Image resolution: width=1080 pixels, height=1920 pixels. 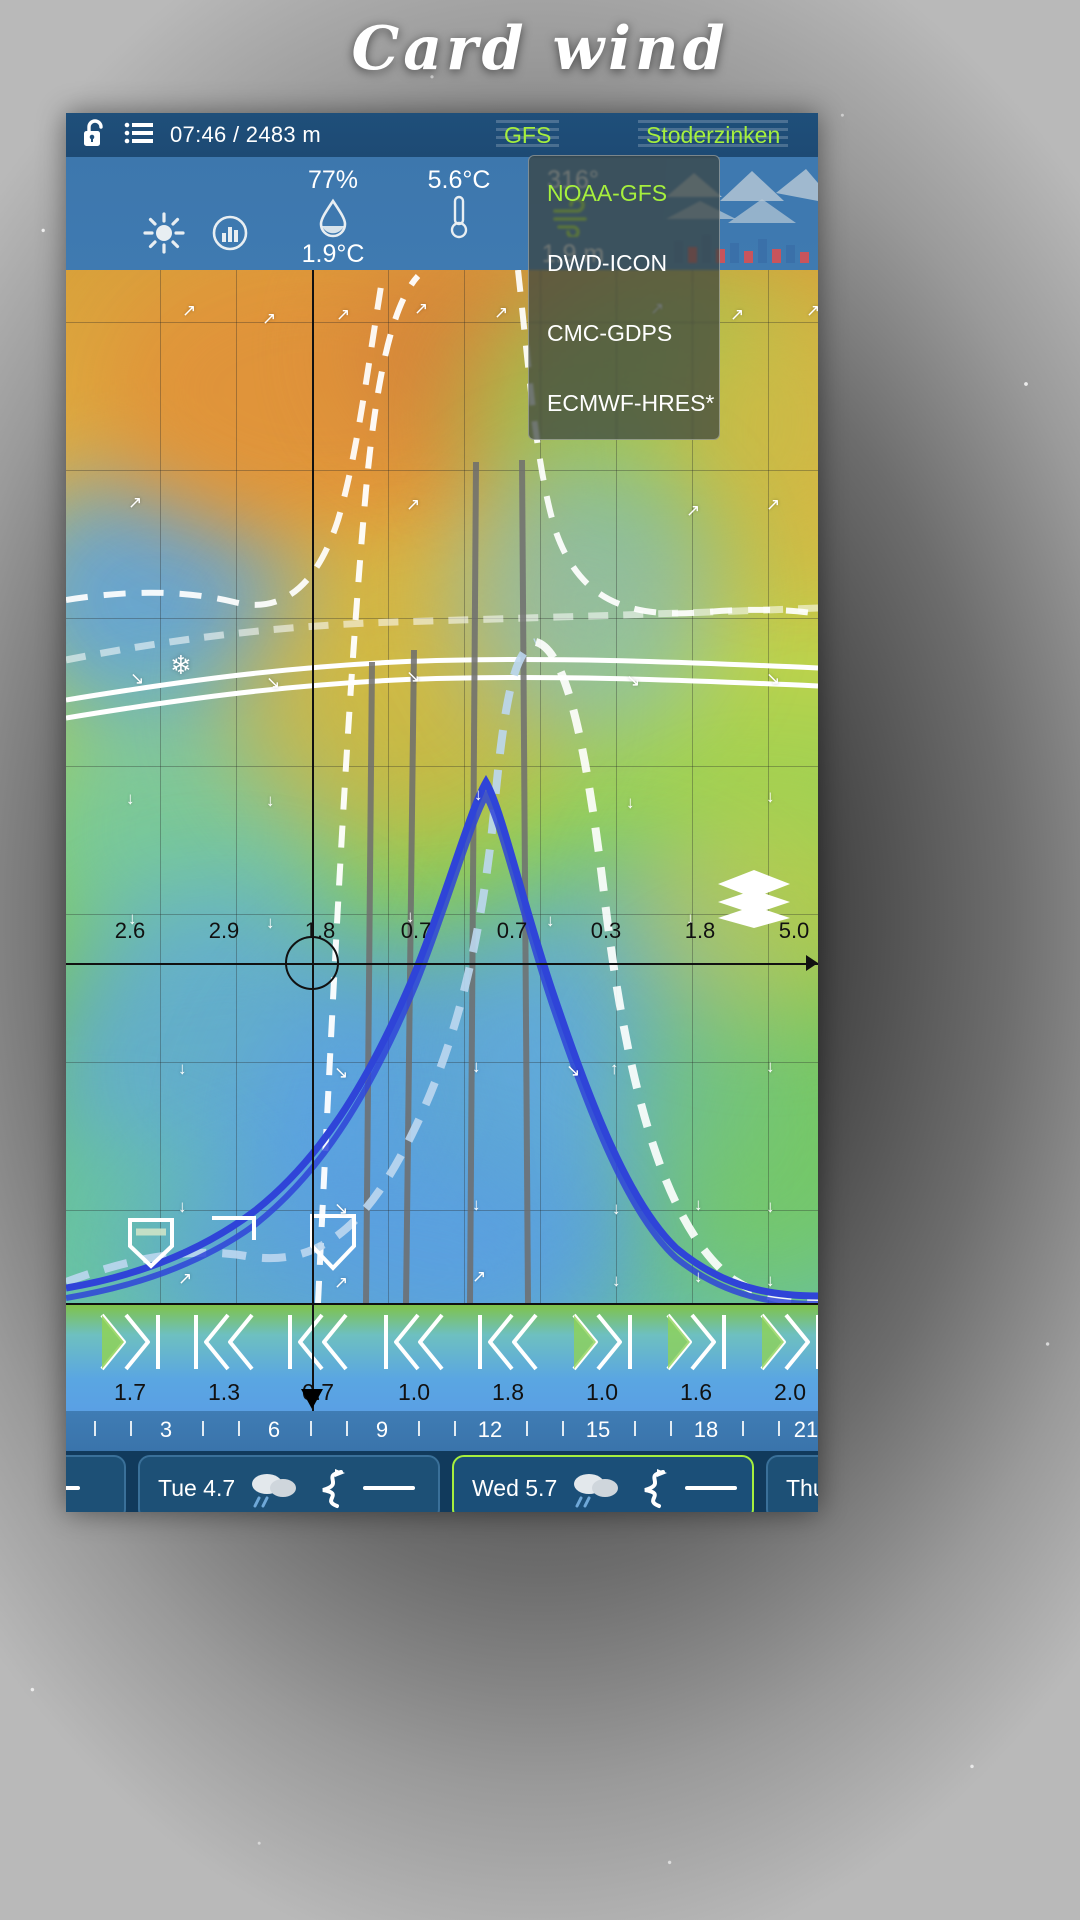 I want to click on surface-wind-value-7: 2.0, so click(x=790, y=1392).